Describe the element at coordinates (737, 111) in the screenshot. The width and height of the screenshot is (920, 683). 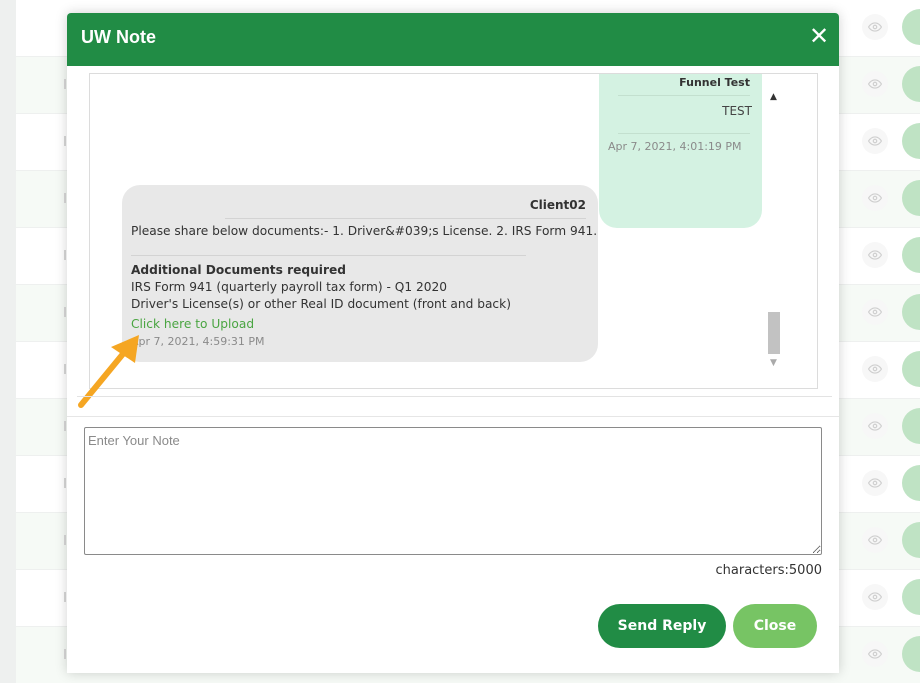
I see `message-text: TEST` at that location.